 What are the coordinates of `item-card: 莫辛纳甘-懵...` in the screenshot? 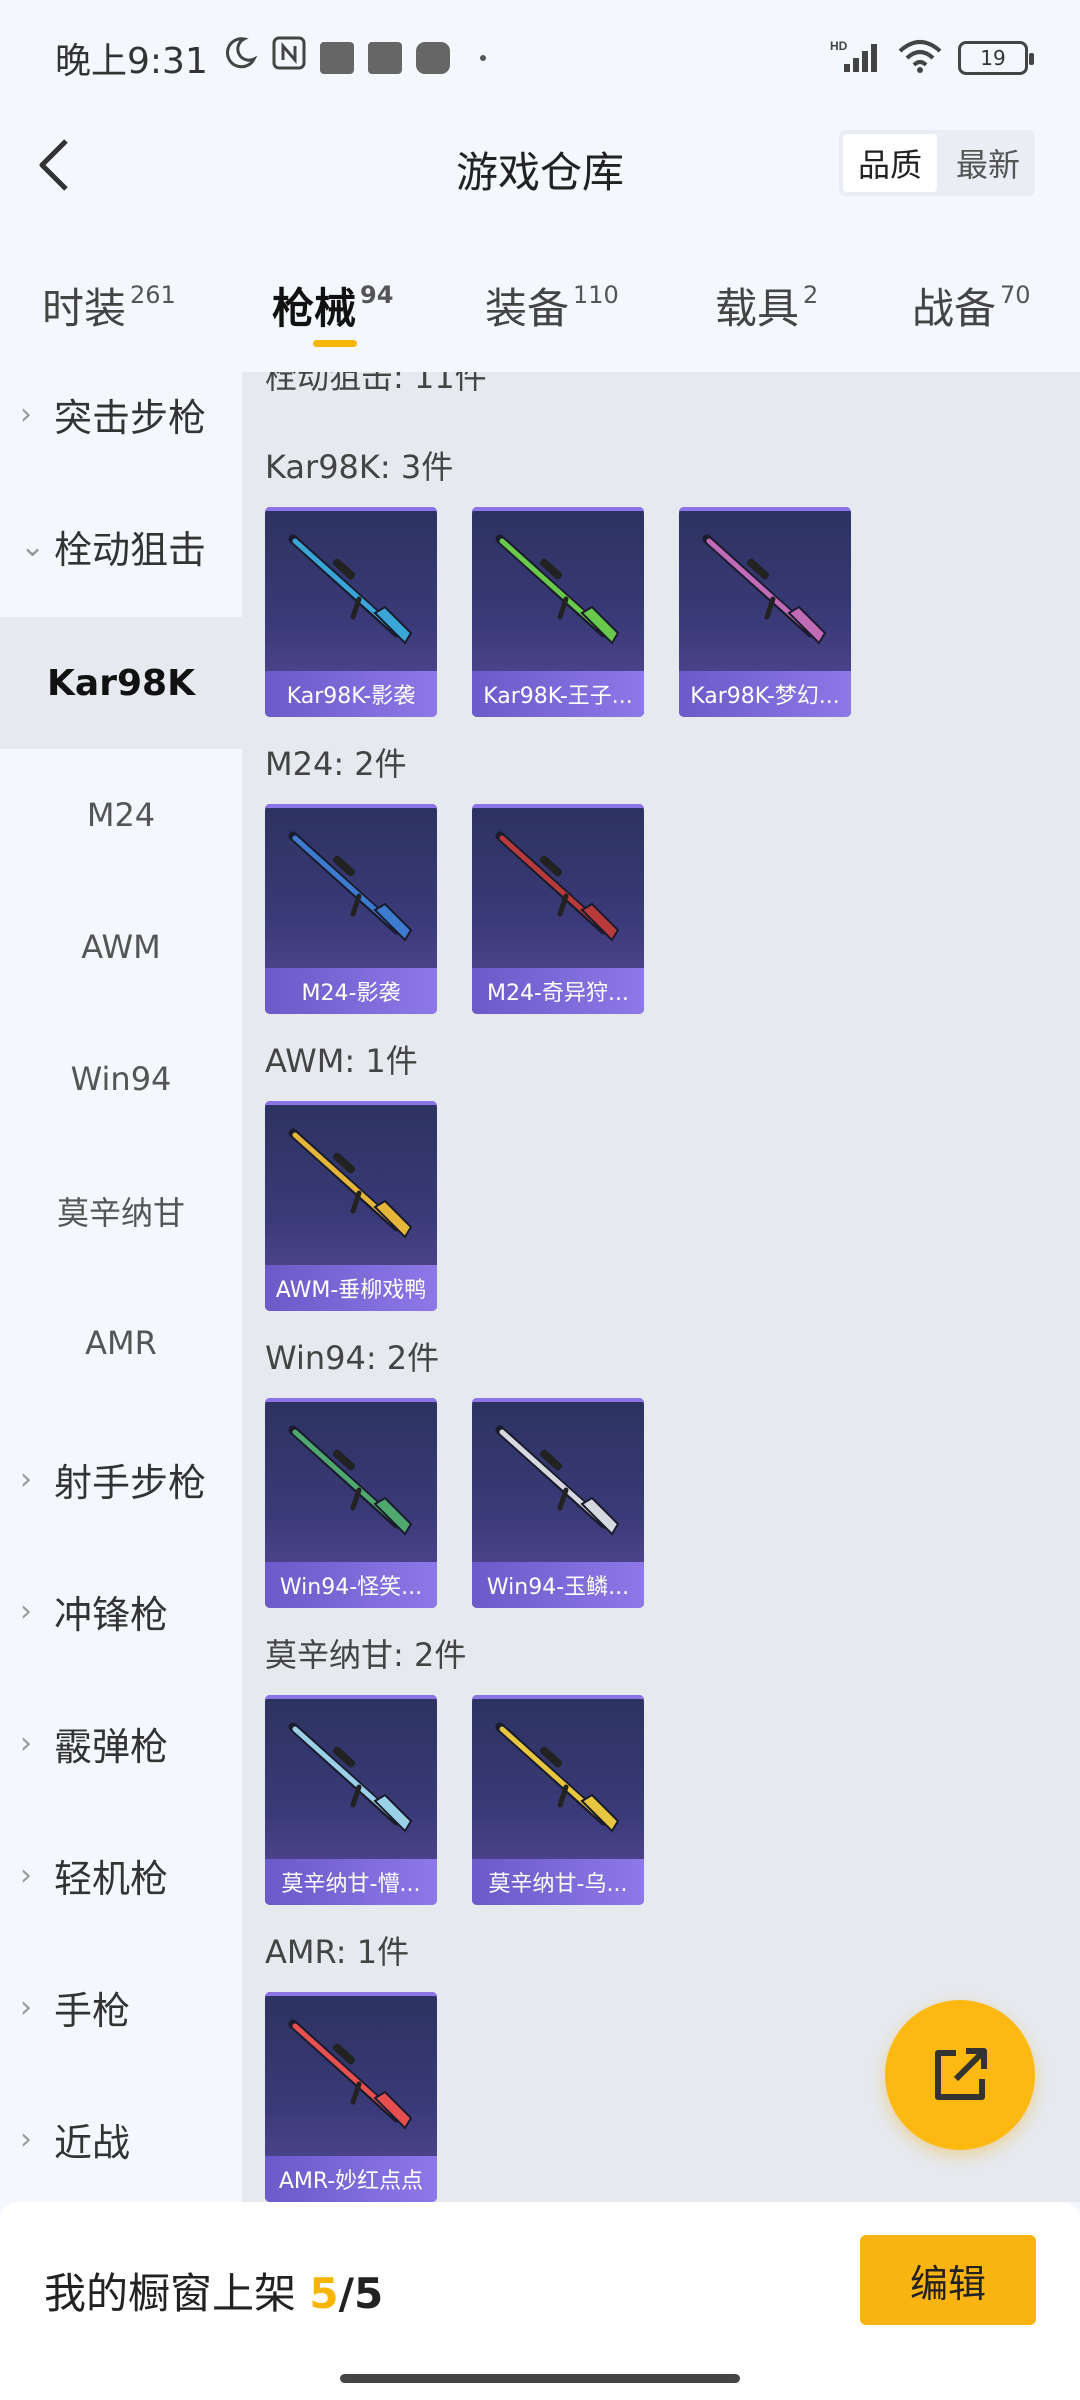 It's located at (351, 1800).